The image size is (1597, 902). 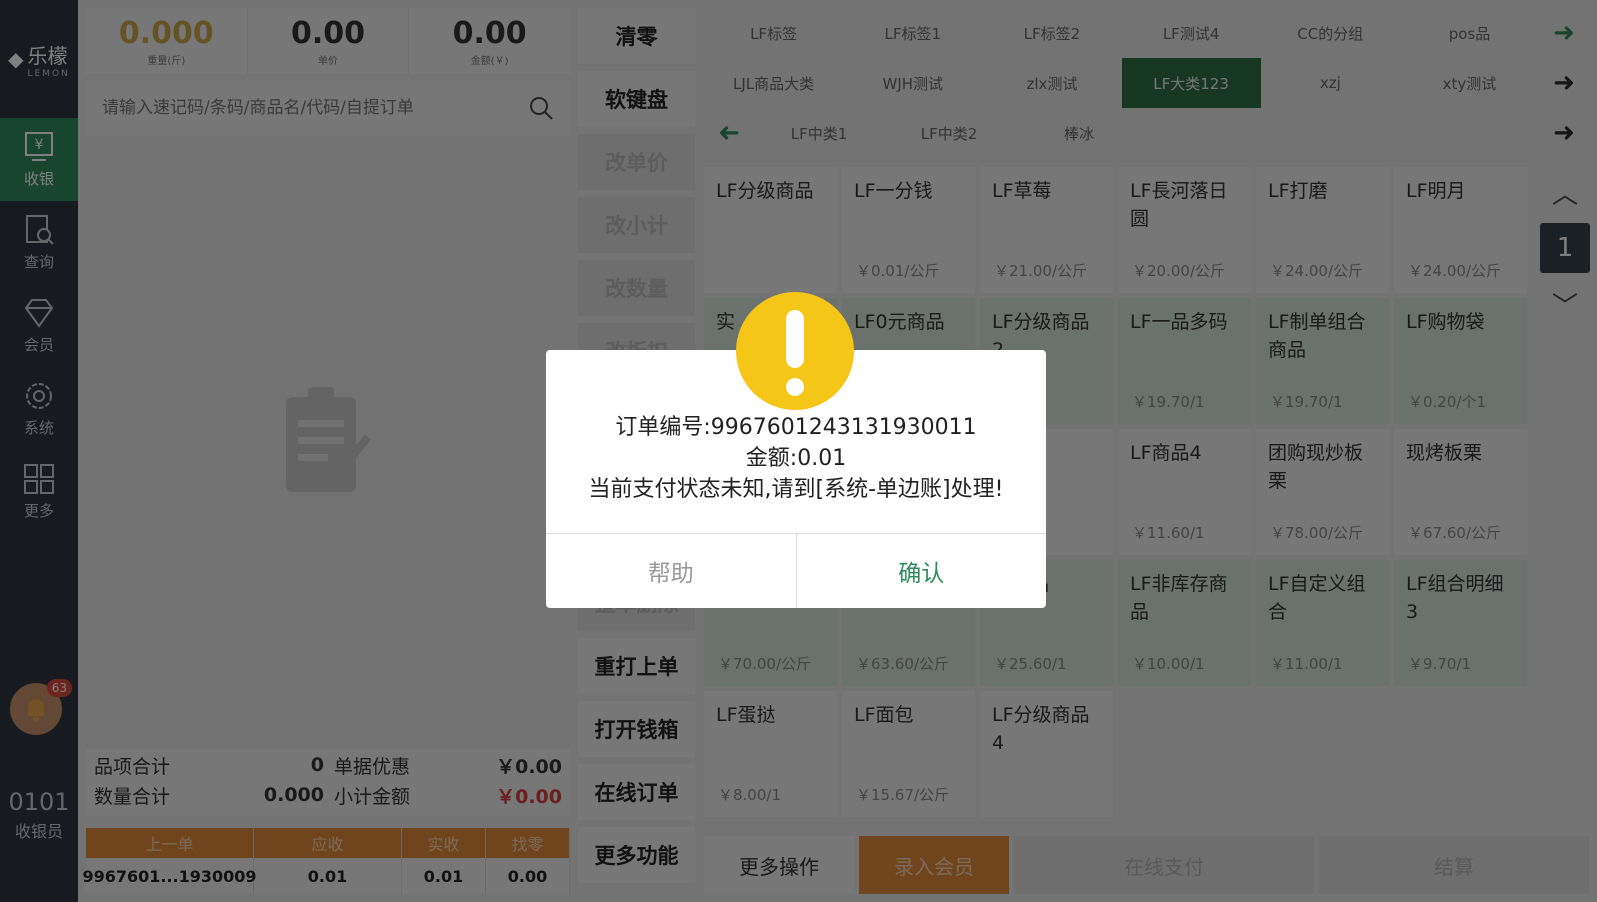 I want to click on status-line: 当前支付状态未知,请到[系统-单边账]处理!, so click(x=796, y=489).